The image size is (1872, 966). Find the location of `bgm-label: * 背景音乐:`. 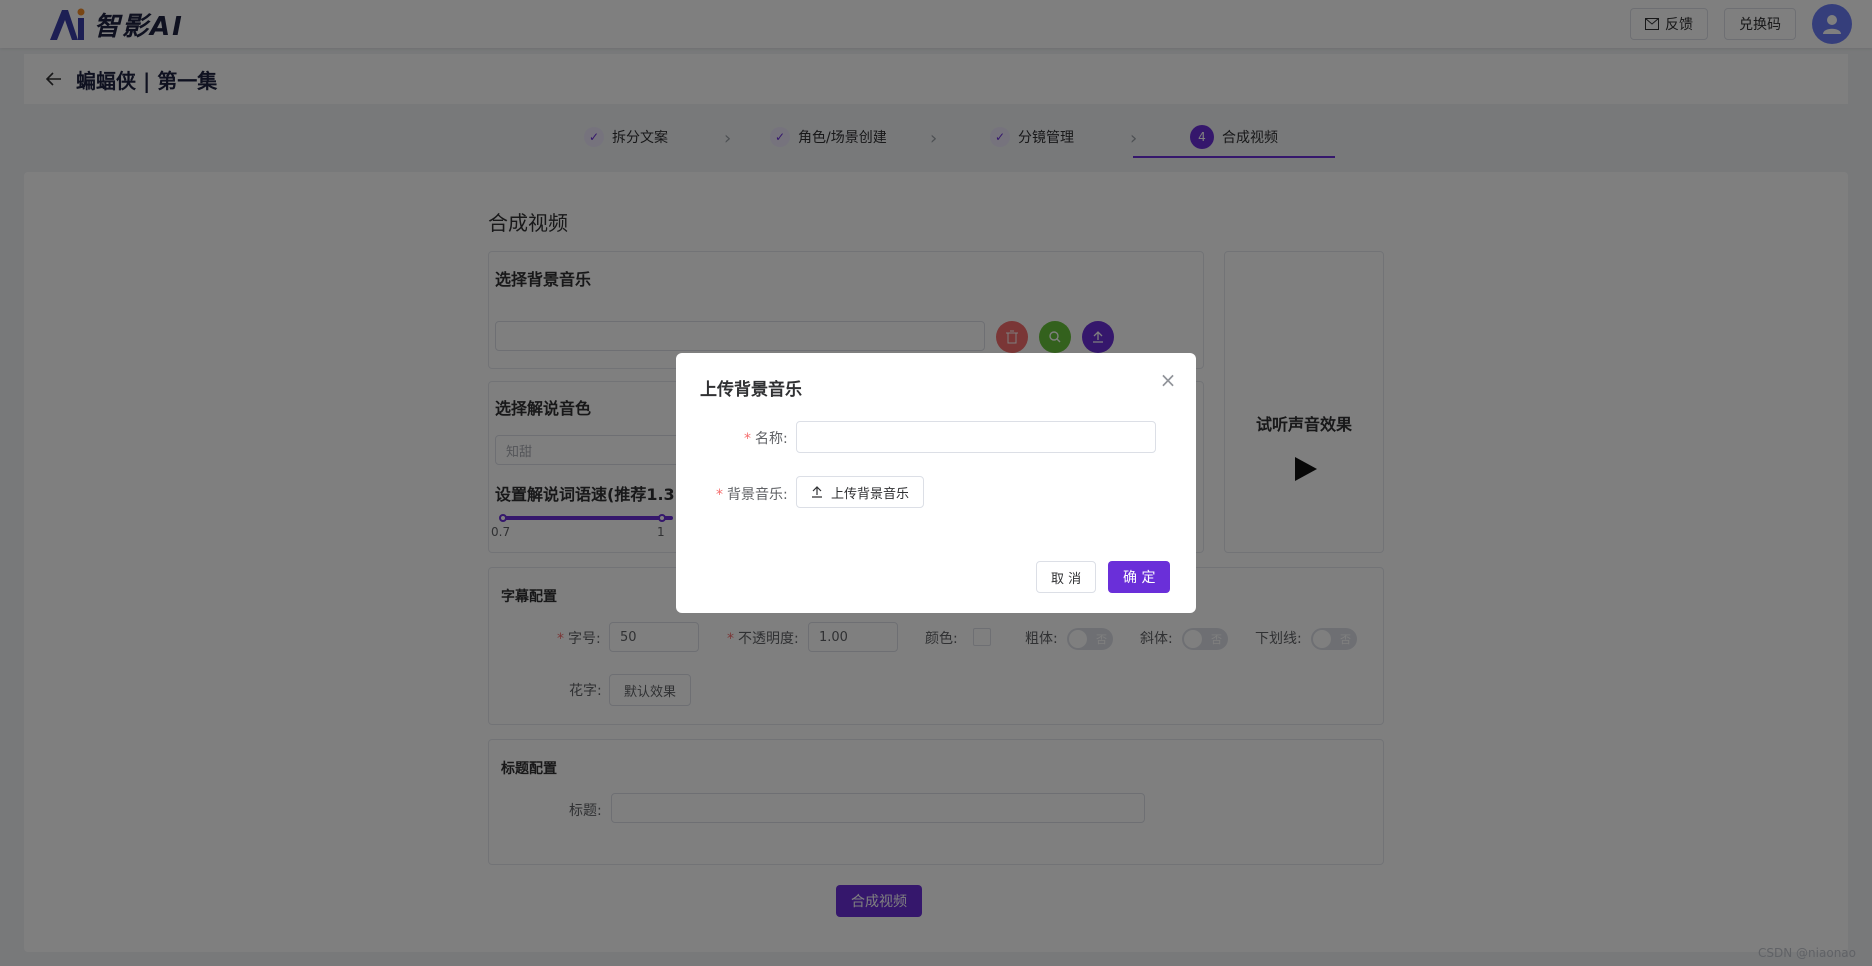

bgm-label: * 背景音乐: is located at coordinates (752, 495).